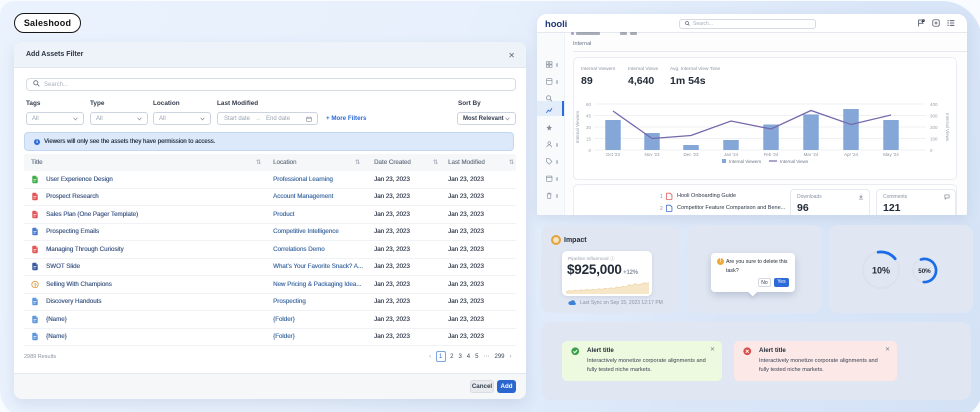  I want to click on svg-text: 15, so click(589, 139).